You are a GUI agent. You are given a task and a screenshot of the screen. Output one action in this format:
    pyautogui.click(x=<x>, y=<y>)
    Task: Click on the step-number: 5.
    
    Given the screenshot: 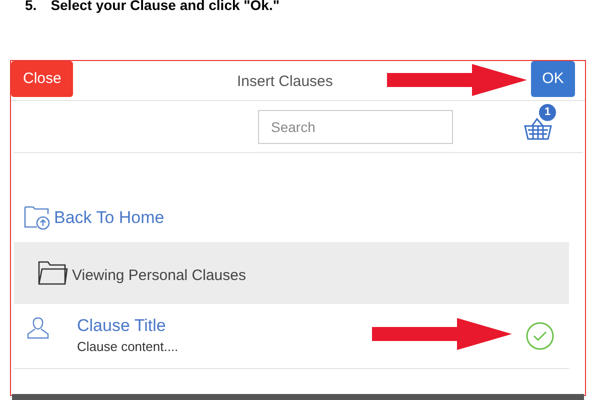 What is the action you would take?
    pyautogui.click(x=31, y=6)
    